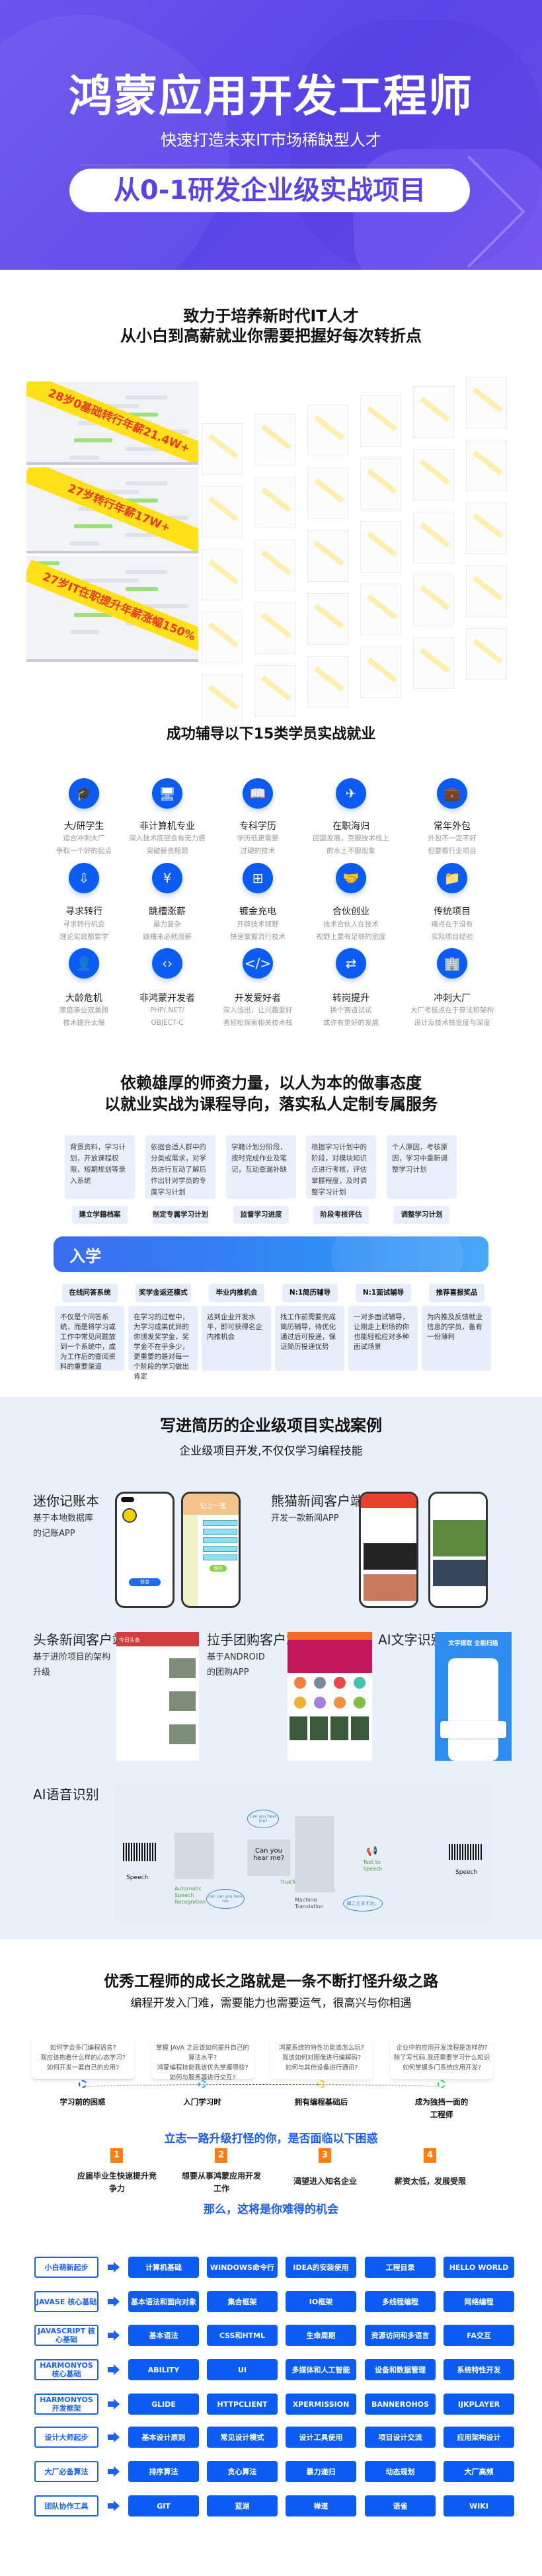  I want to click on student-type-title: 跳槽涨薪, so click(167, 911).